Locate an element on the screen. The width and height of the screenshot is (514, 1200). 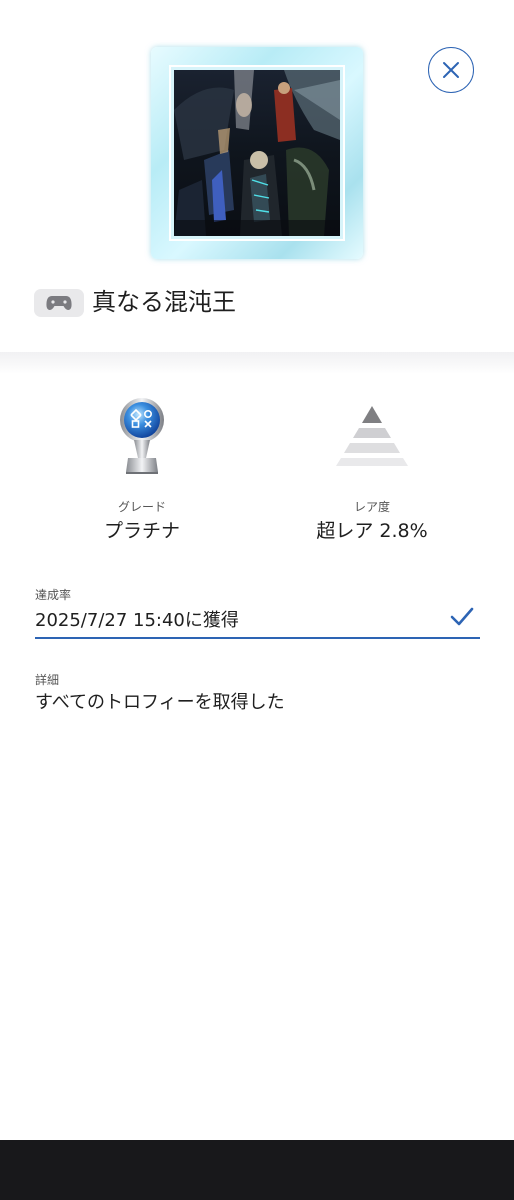
trophy-artwork-image is located at coordinates (257, 153).